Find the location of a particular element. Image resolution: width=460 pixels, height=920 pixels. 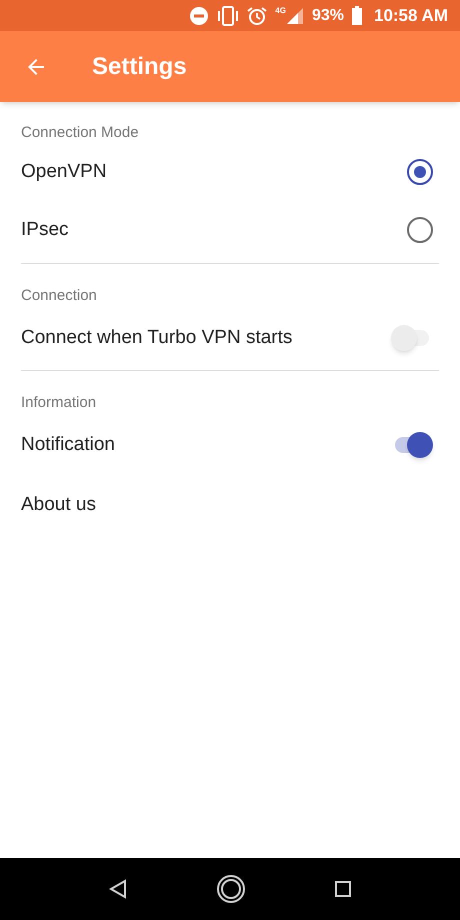

alarm-clock-icon is located at coordinates (257, 16).